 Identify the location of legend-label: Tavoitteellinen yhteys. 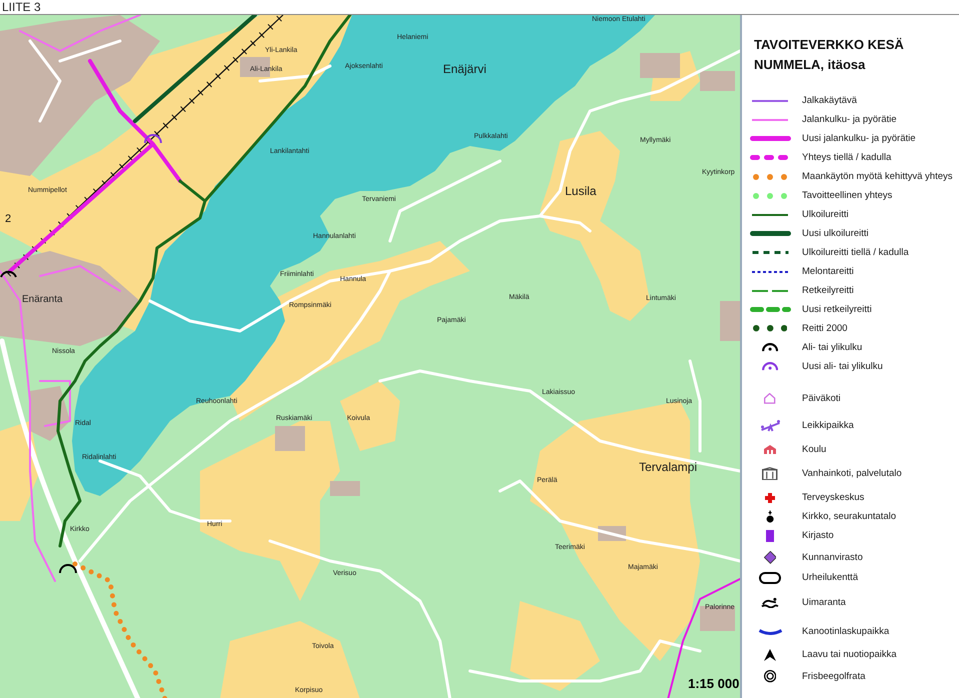
(847, 195).